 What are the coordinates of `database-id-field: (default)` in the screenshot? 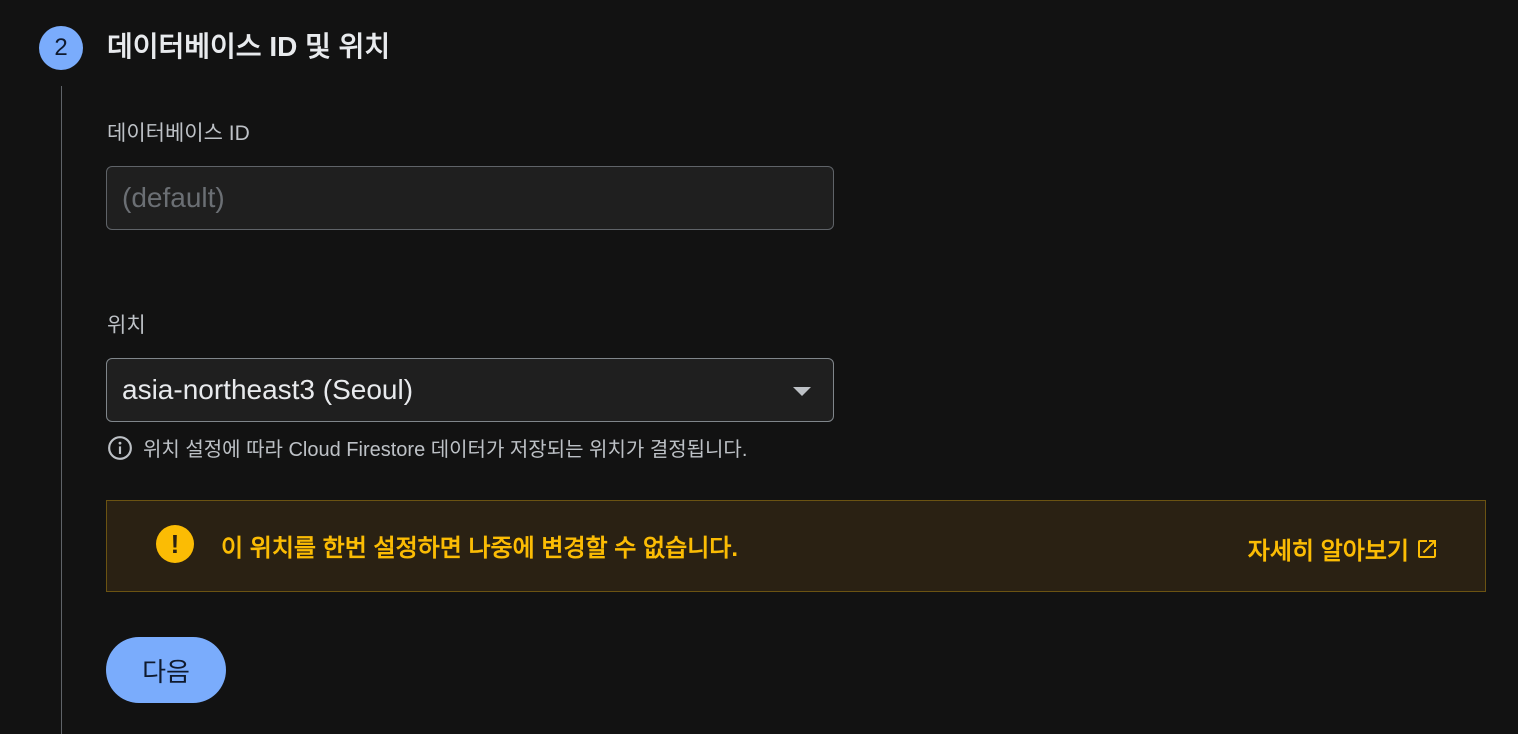 It's located at (470, 198).